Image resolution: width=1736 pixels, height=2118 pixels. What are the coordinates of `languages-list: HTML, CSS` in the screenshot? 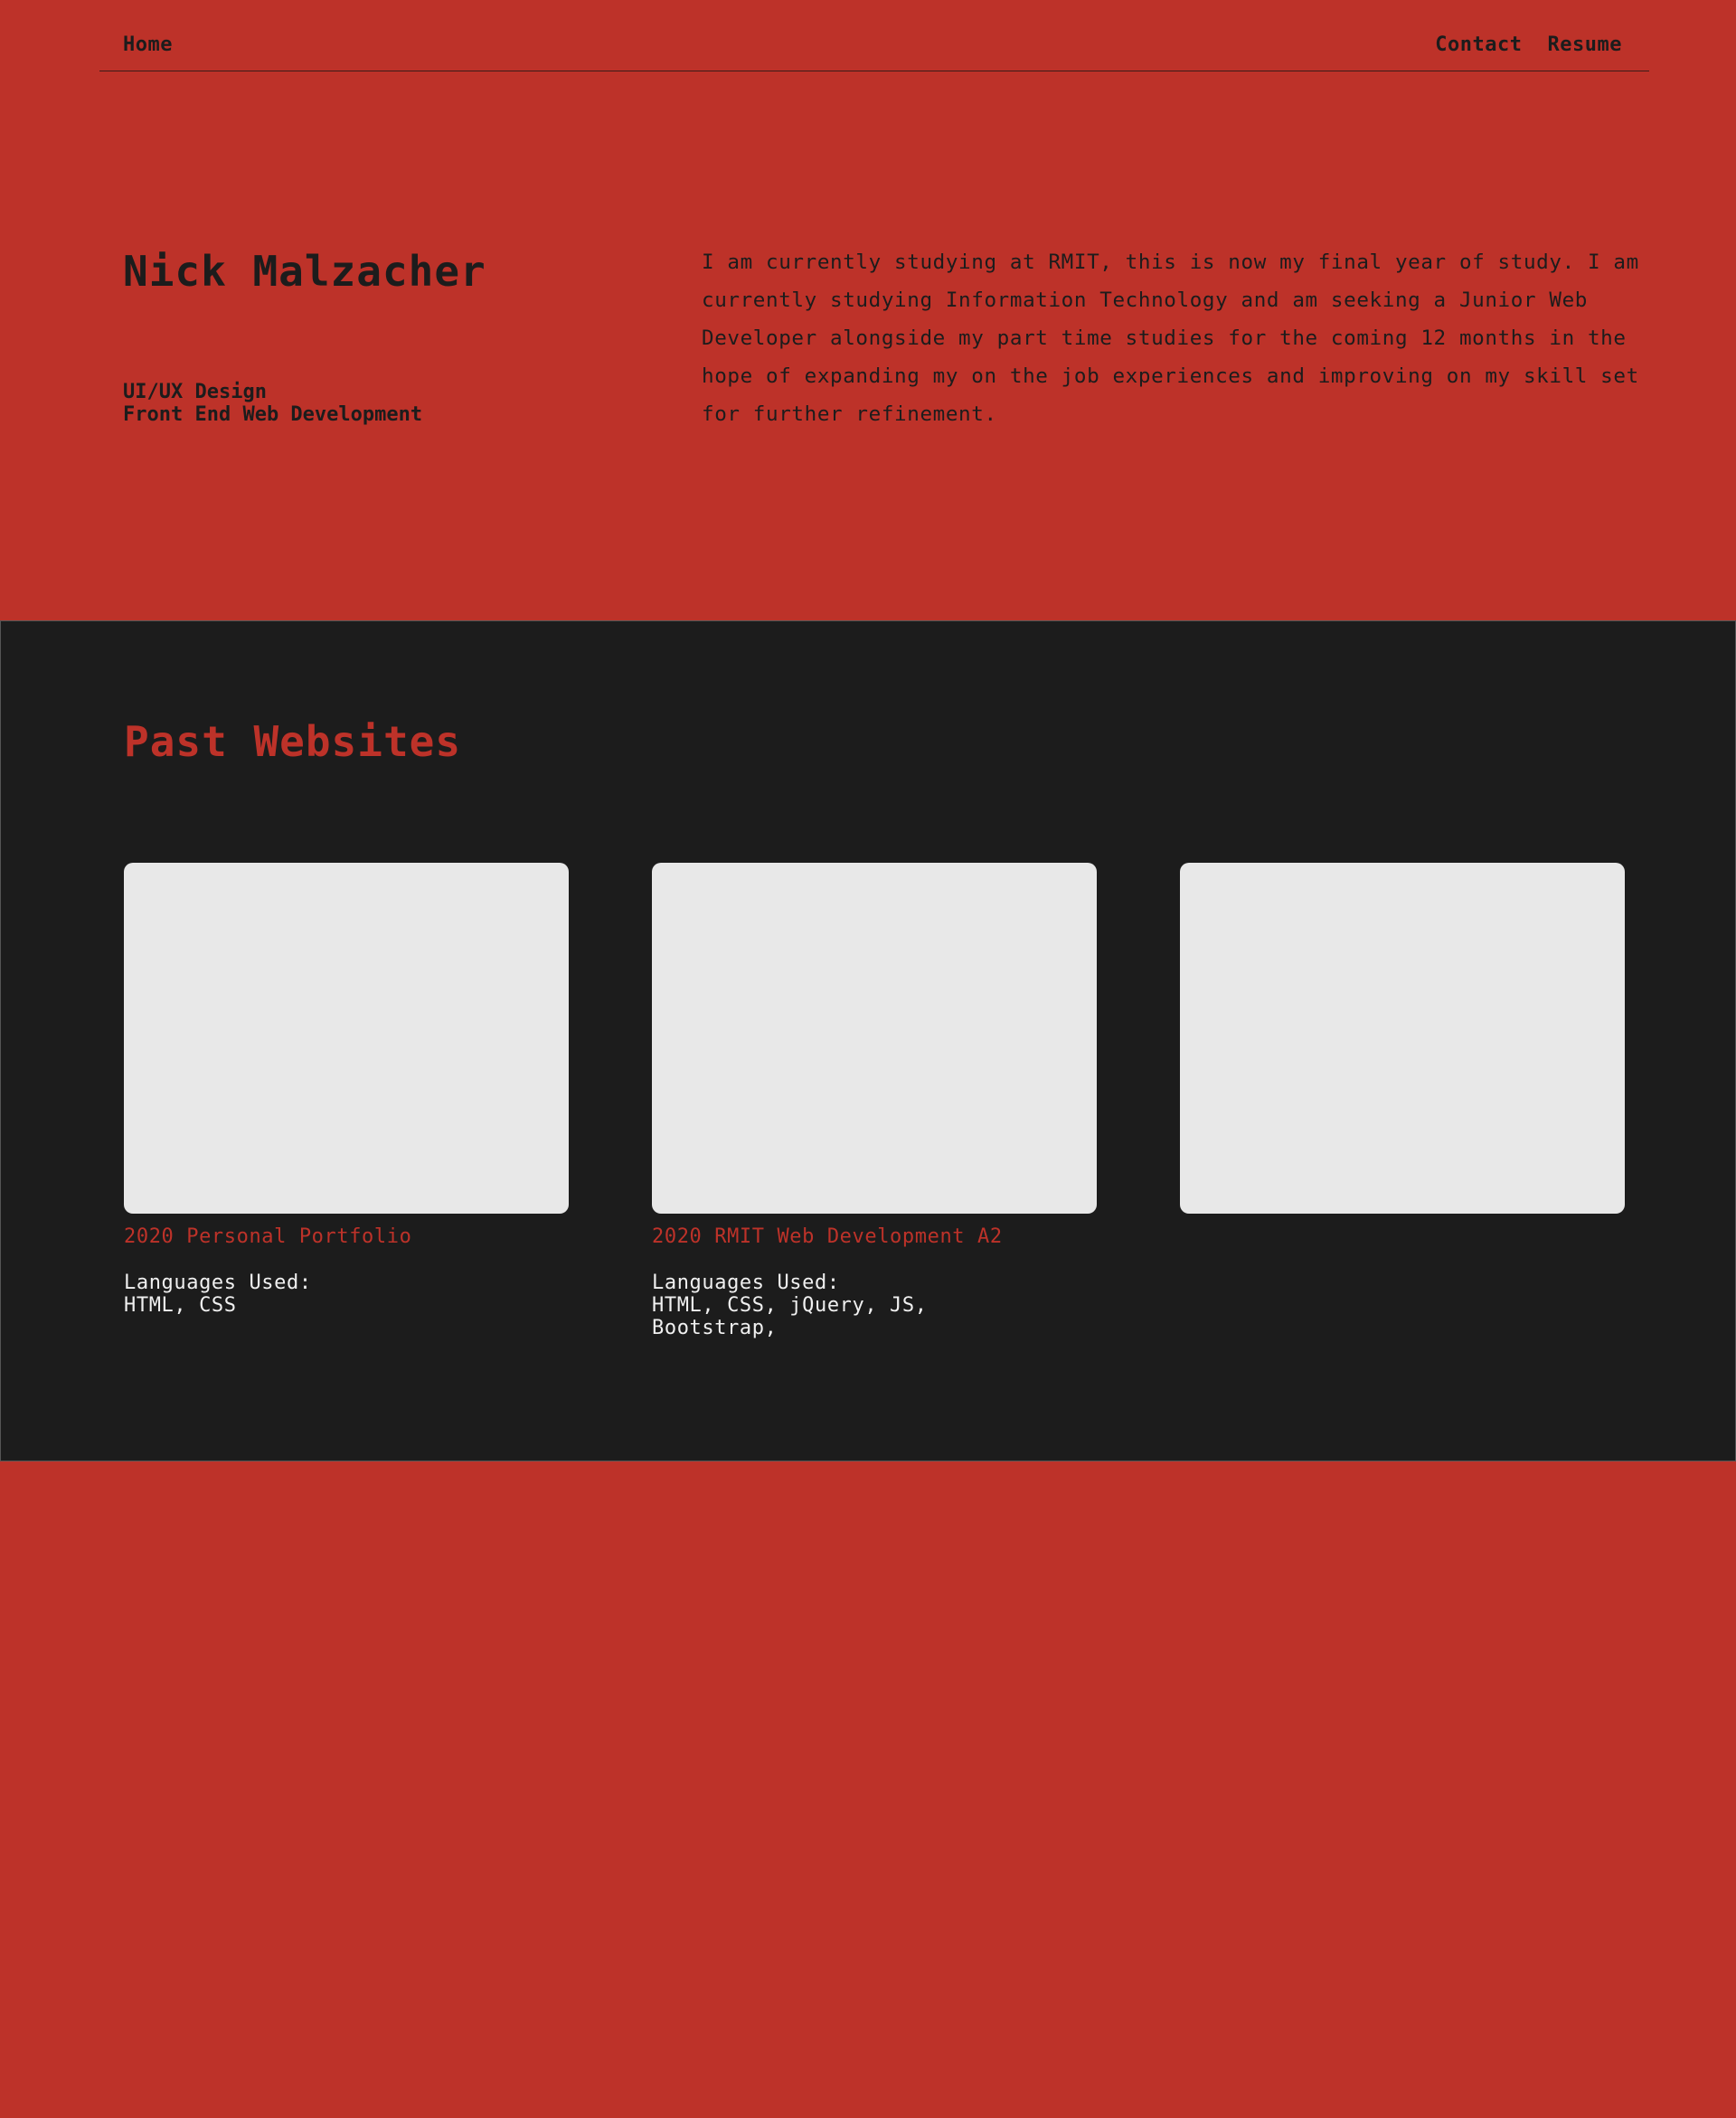 It's located at (180, 1305).